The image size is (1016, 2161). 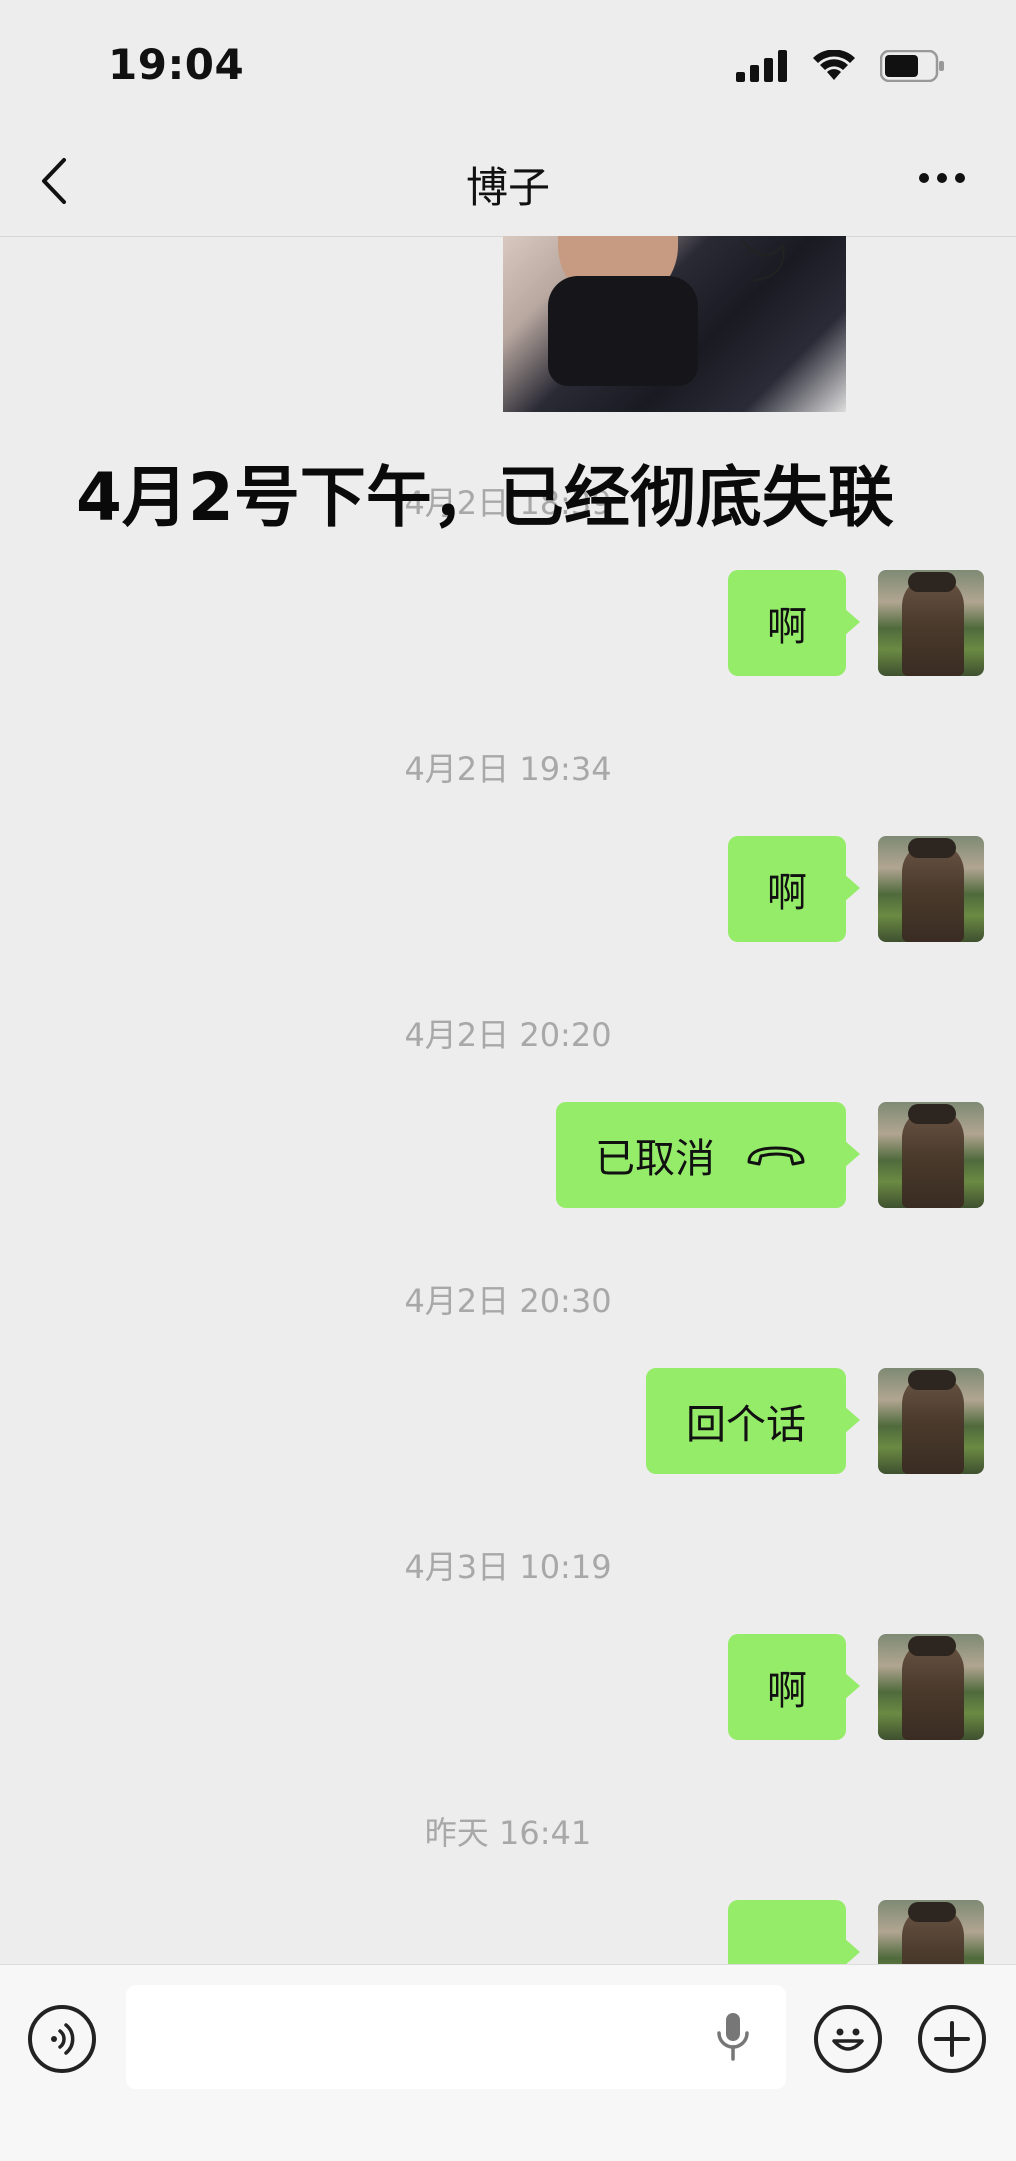 I want to click on message-timestamp: 4月2日 20:20, so click(x=508, y=1035).